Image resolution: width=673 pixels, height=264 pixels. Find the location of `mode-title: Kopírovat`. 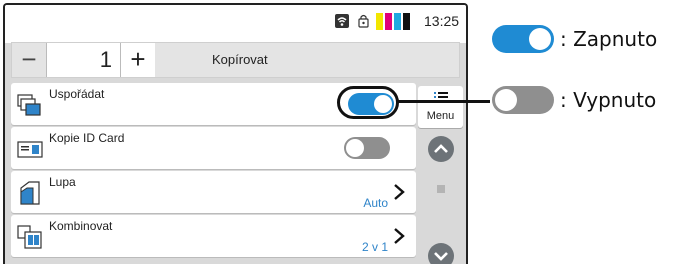

mode-title: Kopírovat is located at coordinates (240, 59).